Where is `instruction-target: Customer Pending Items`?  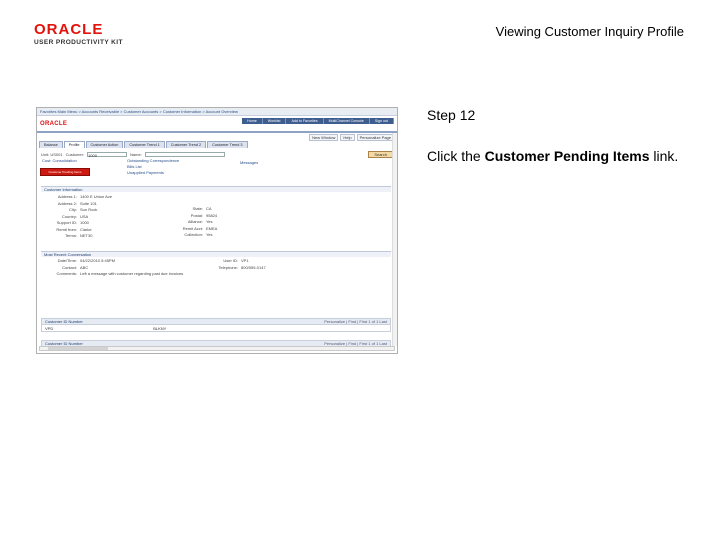
instruction-target: Customer Pending Items is located at coordinates (567, 156).